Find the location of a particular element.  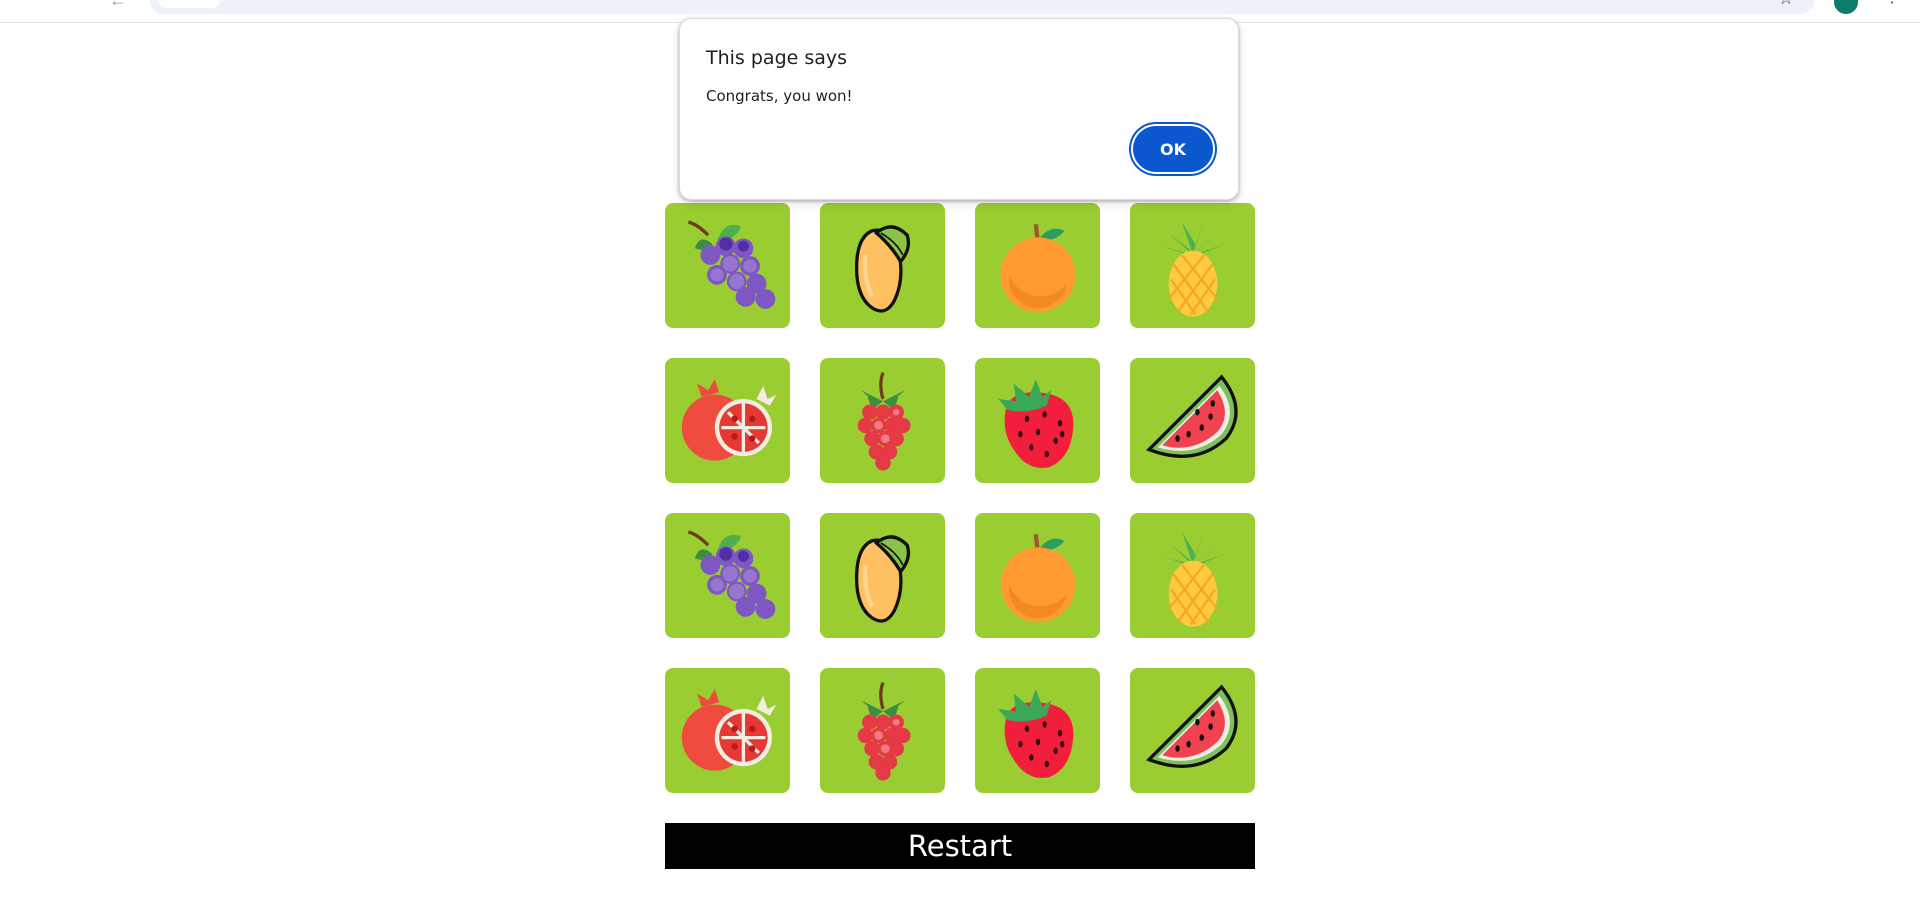

kebab-menu-icon: ⋮ is located at coordinates (1892, 4).